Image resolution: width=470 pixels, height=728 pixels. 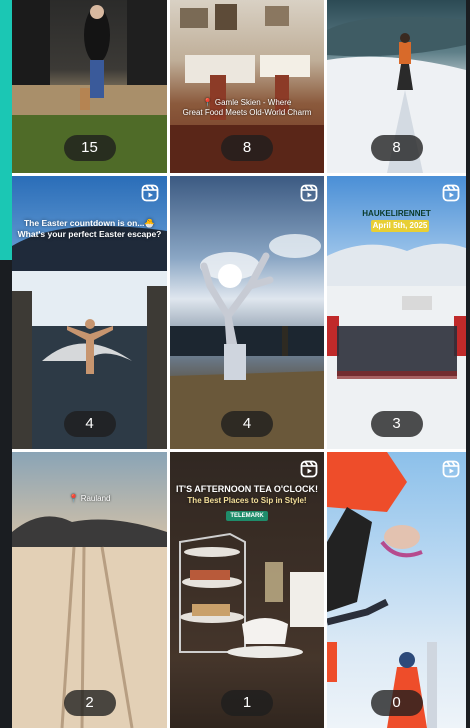 I want to click on tile-caption-sub: What's your perfect Easter escape?, so click(x=89, y=234).